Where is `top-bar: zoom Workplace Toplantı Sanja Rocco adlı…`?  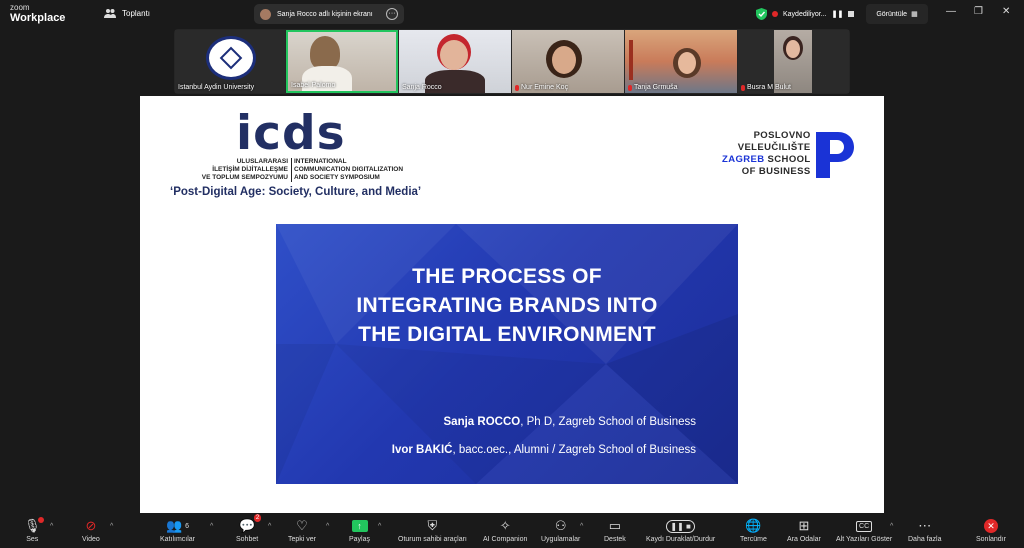
top-bar: zoom Workplace Toplantı Sanja Rocco adlı… is located at coordinates (512, 14).